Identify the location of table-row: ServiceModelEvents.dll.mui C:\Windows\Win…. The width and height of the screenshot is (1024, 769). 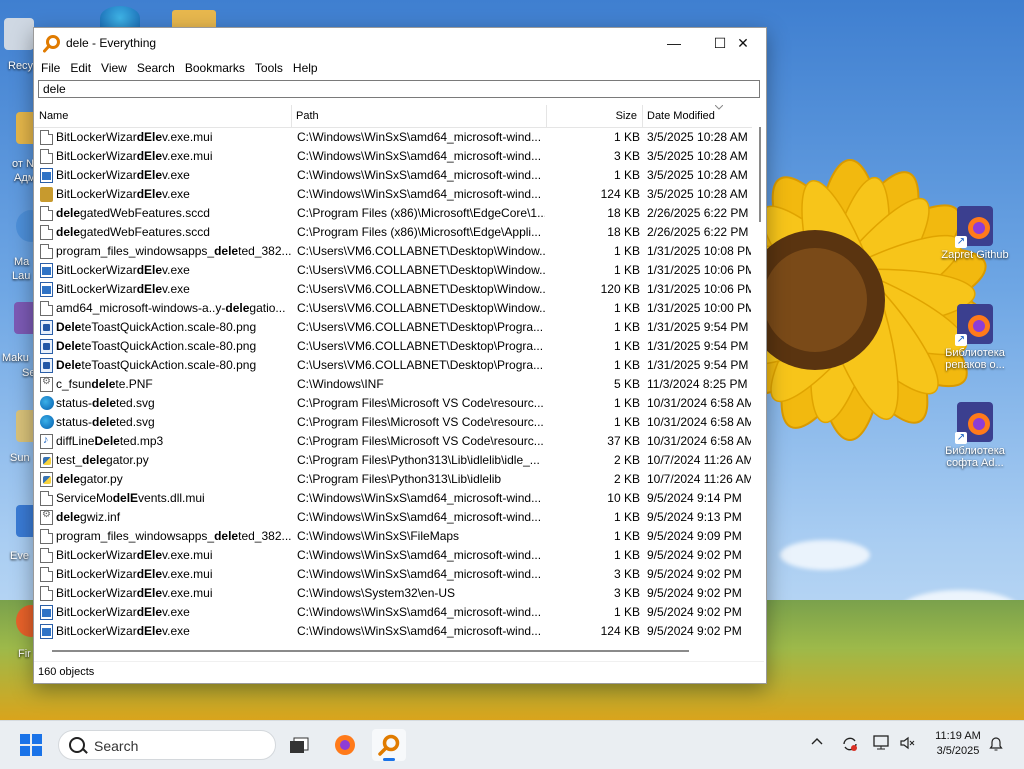
(393, 498).